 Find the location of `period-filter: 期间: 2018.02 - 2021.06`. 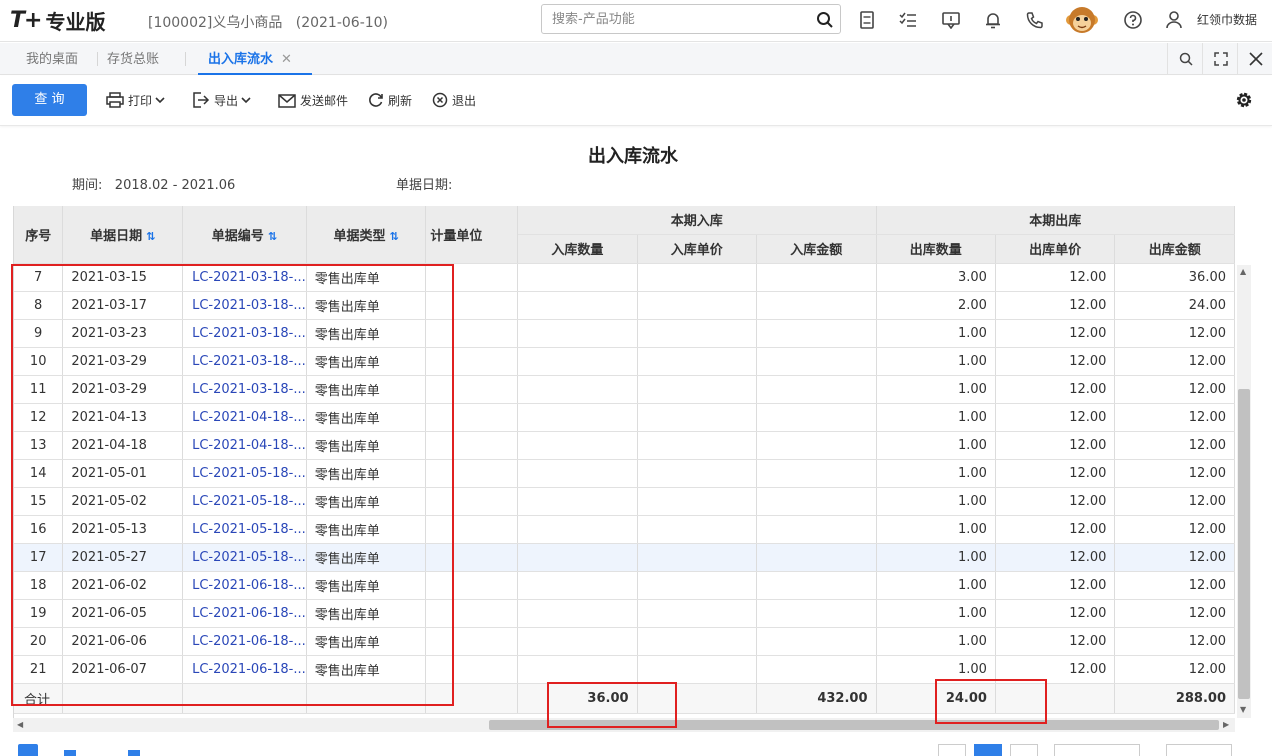

period-filter: 期间: 2018.02 - 2021.06 is located at coordinates (153, 183).